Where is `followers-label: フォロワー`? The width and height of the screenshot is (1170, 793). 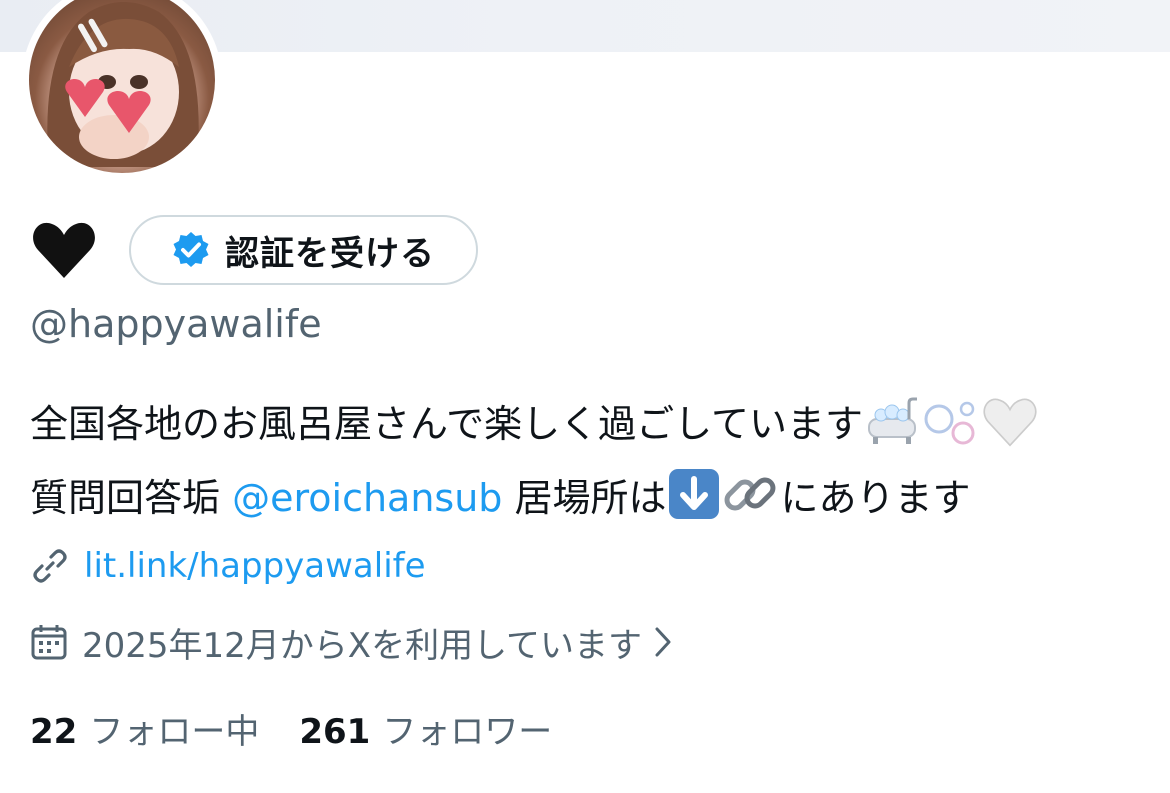 followers-label: フォロワー is located at coordinates (467, 731).